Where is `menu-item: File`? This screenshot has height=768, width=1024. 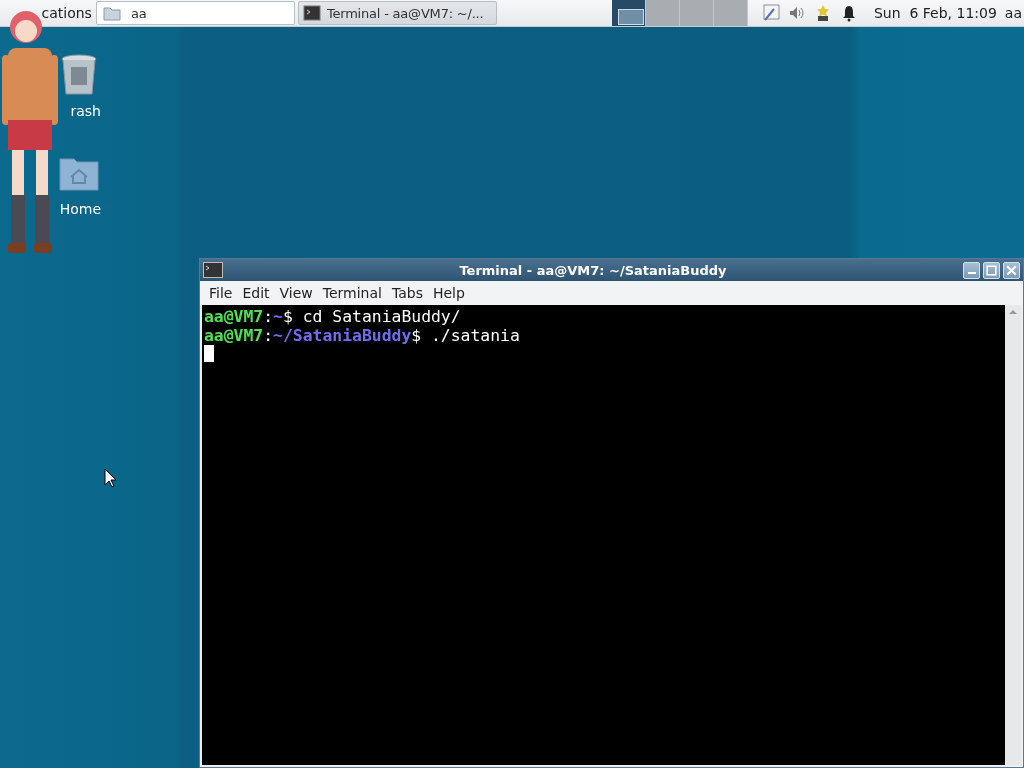
menu-item: File is located at coordinates (221, 293).